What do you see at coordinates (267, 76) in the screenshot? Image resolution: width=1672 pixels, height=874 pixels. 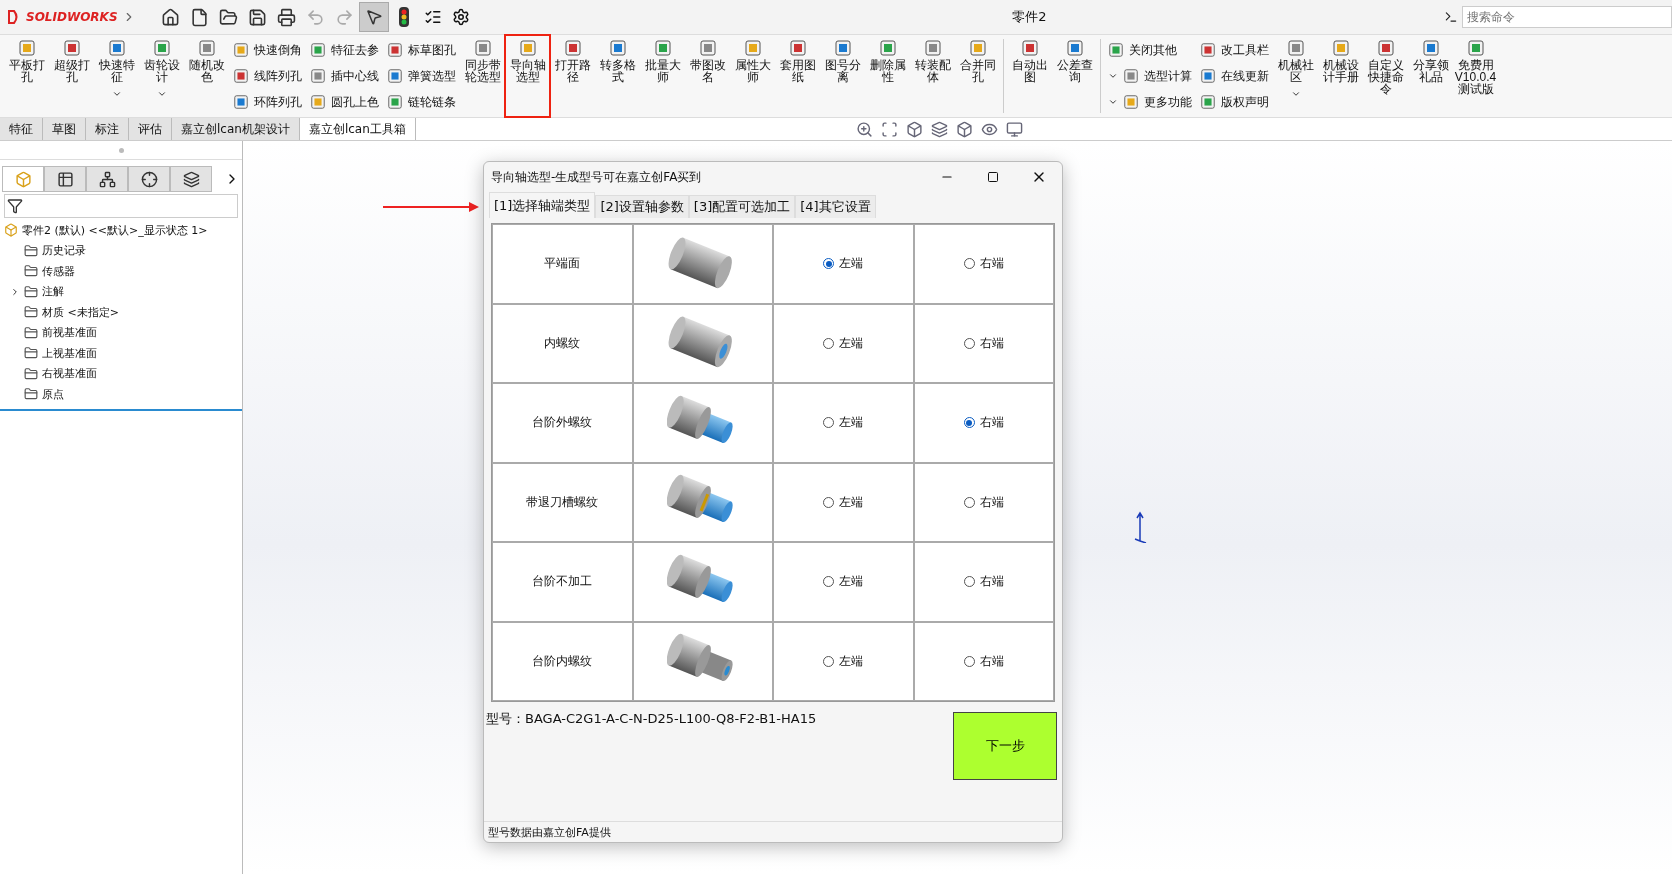 I see `ribbon-item: 线阵列孔` at bounding box center [267, 76].